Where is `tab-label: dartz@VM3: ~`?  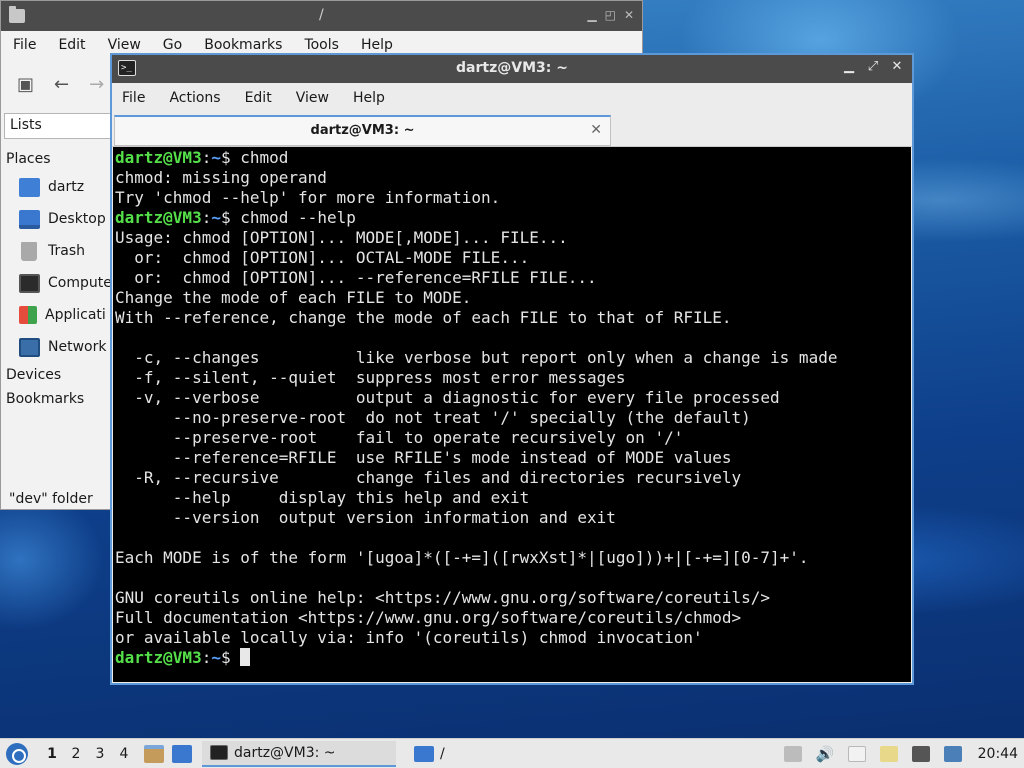 tab-label: dartz@VM3: ~ is located at coordinates (362, 130).